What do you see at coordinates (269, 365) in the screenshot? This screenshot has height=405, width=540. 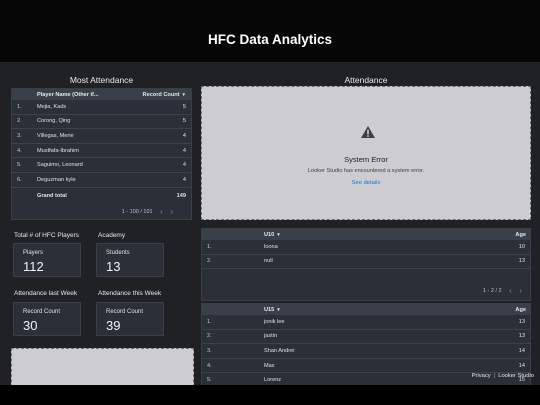 I see `row-name: Max` at bounding box center [269, 365].